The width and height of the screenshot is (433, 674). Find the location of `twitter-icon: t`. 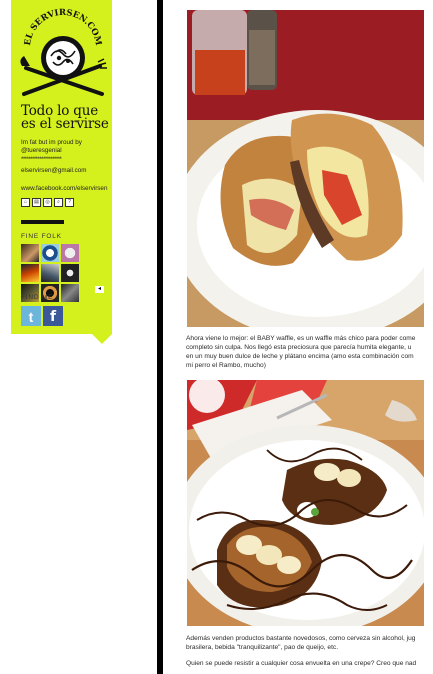

twitter-icon: t is located at coordinates (31, 316).